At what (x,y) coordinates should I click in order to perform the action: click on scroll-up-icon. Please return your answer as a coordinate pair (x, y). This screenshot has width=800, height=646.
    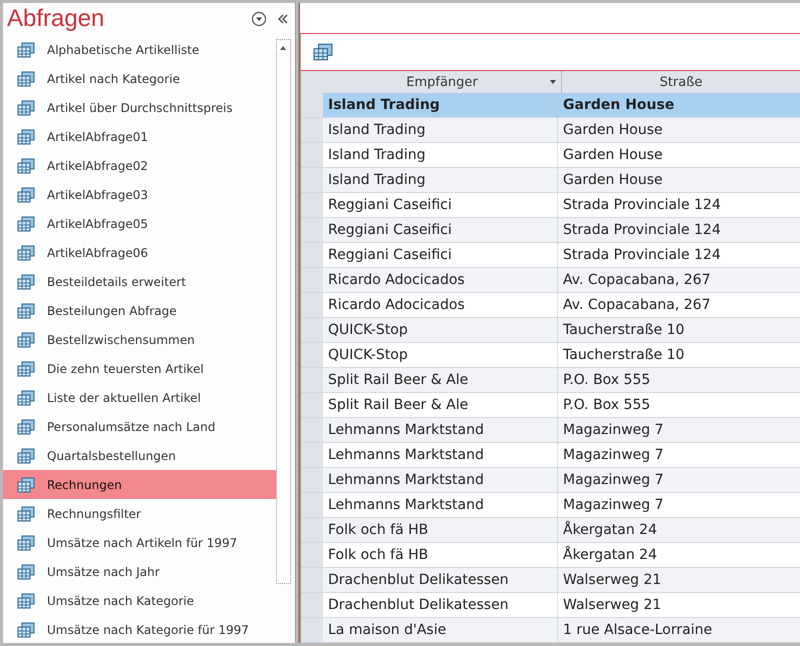
    Looking at the image, I should click on (283, 48).